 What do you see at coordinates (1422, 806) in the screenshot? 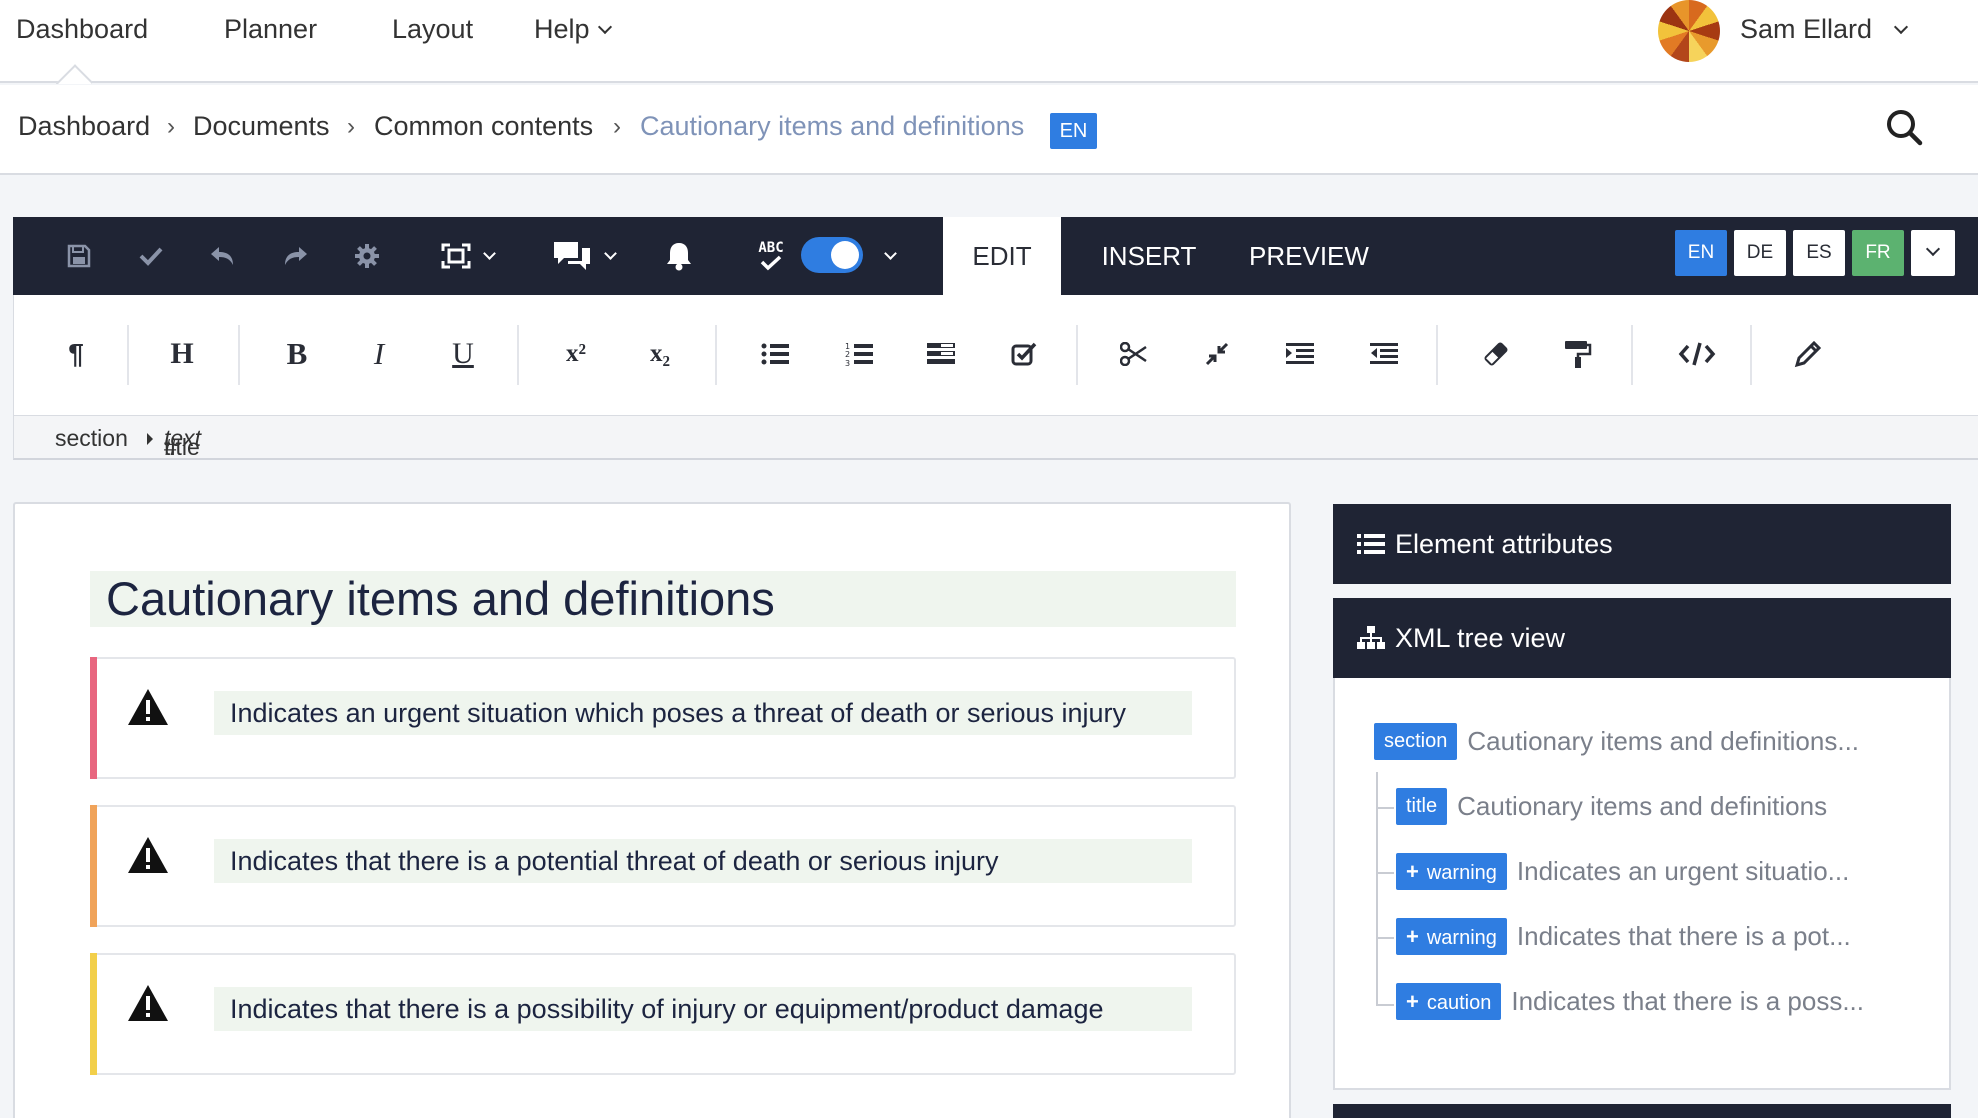
I see `tree-tag: title` at bounding box center [1422, 806].